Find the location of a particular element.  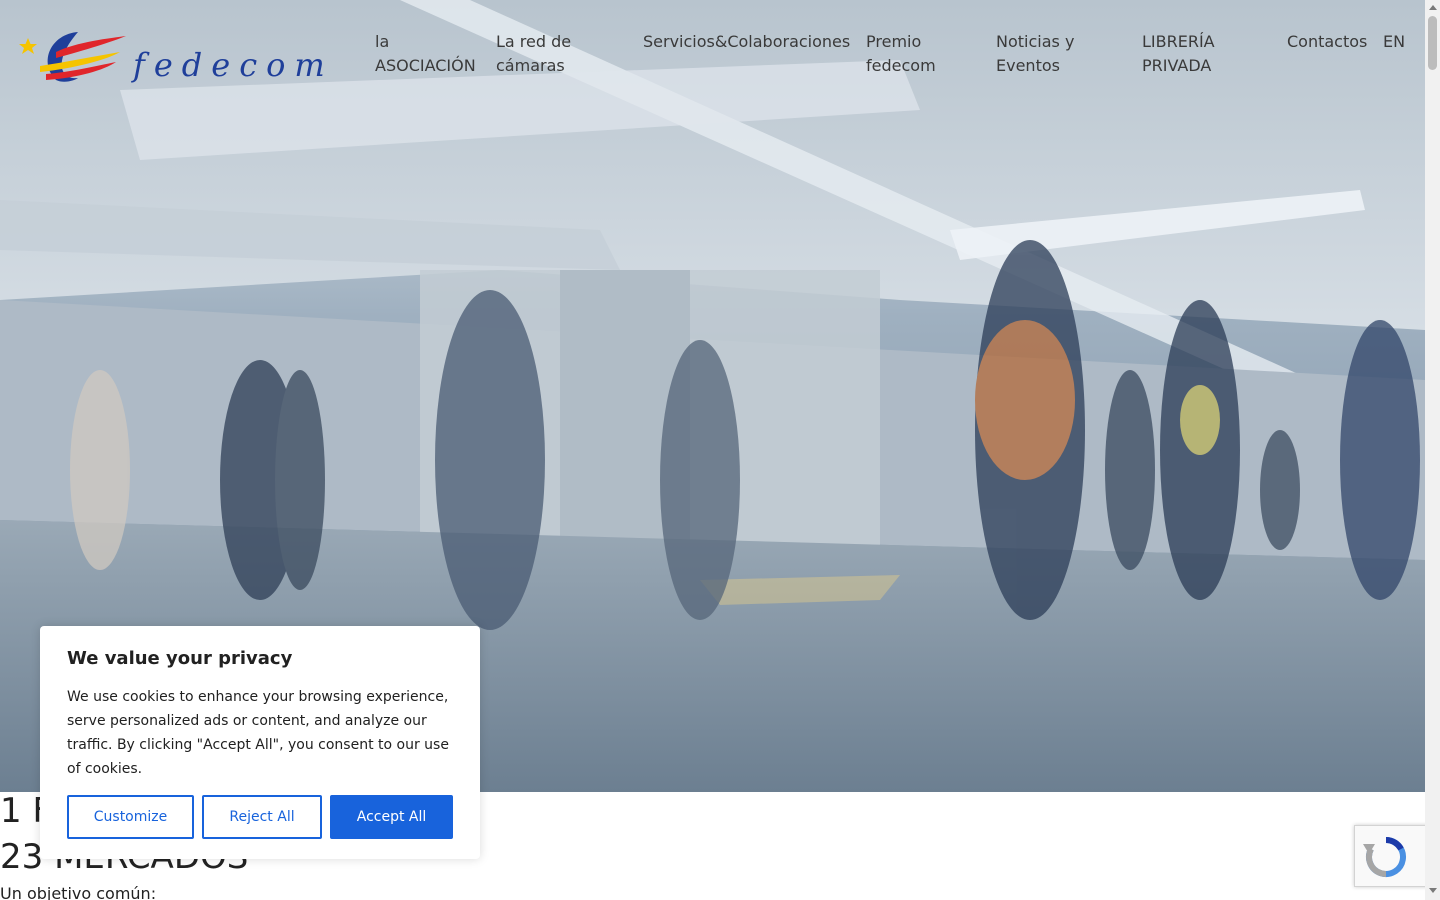

brand-logo: fedecom is located at coordinates (170, 54).